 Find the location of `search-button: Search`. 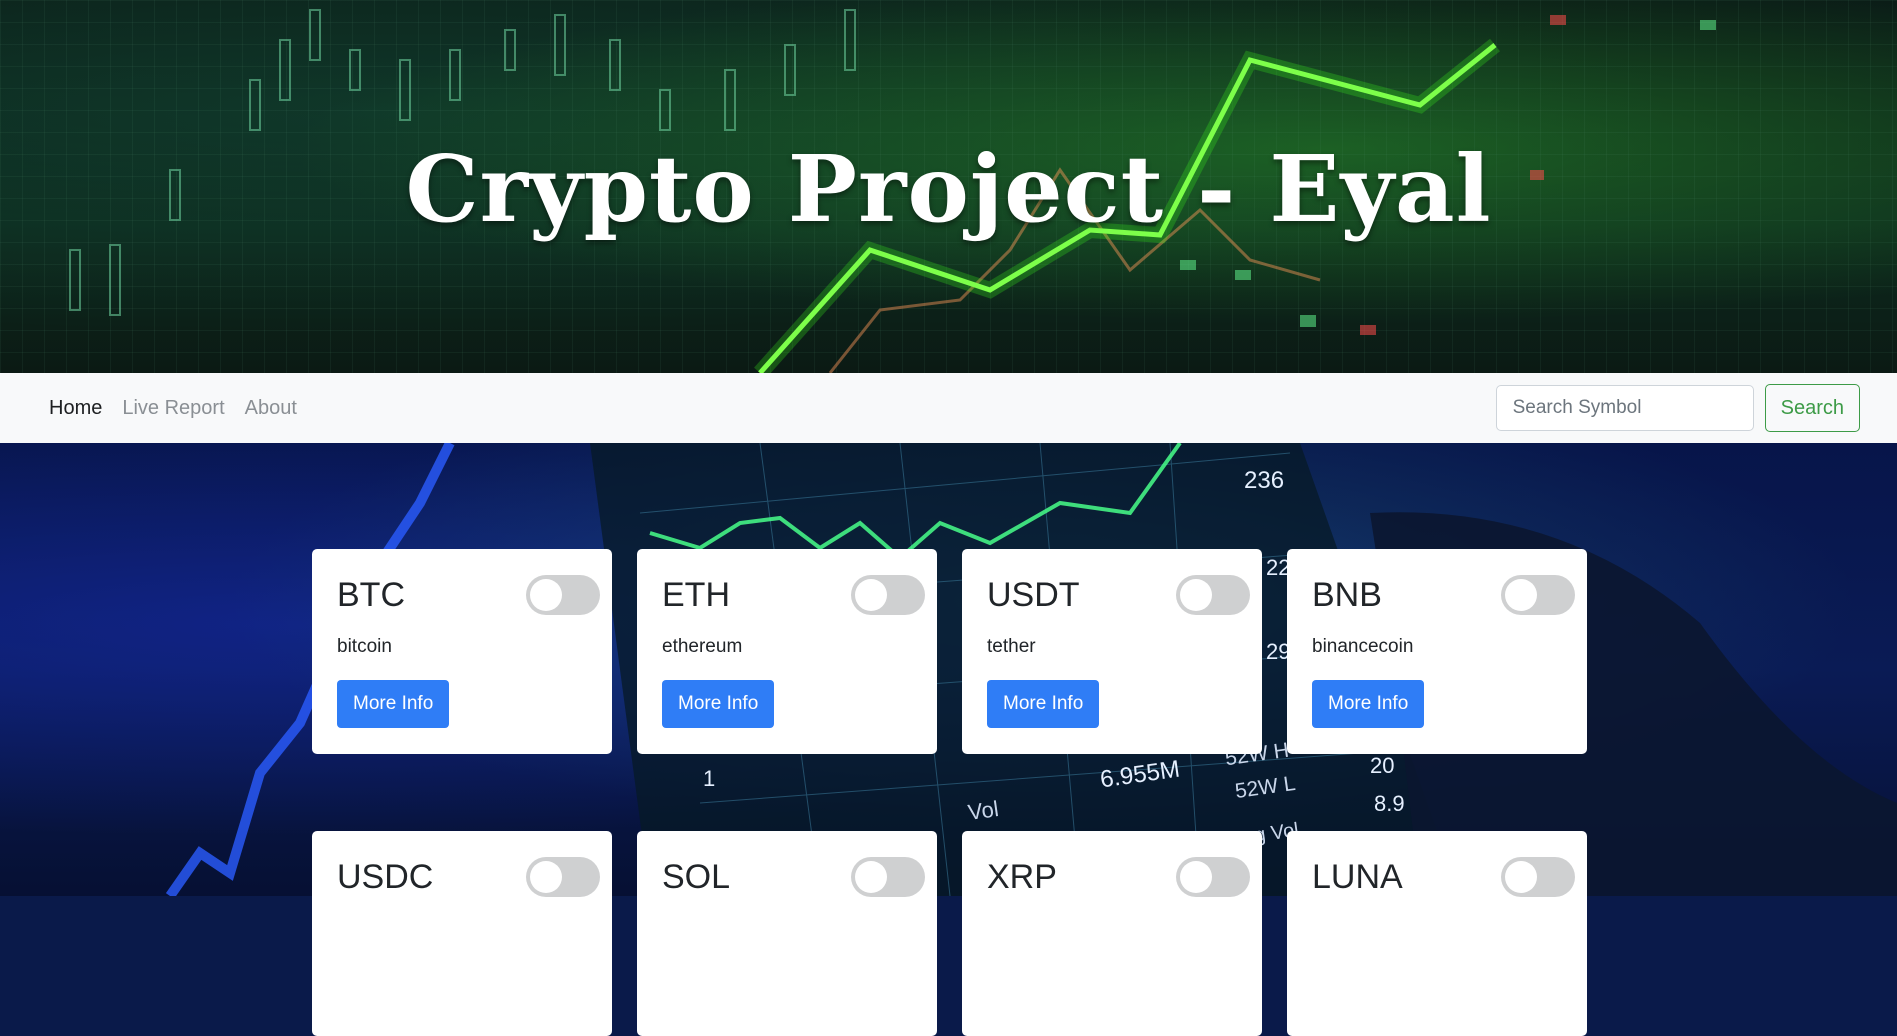

search-button: Search is located at coordinates (1812, 408).